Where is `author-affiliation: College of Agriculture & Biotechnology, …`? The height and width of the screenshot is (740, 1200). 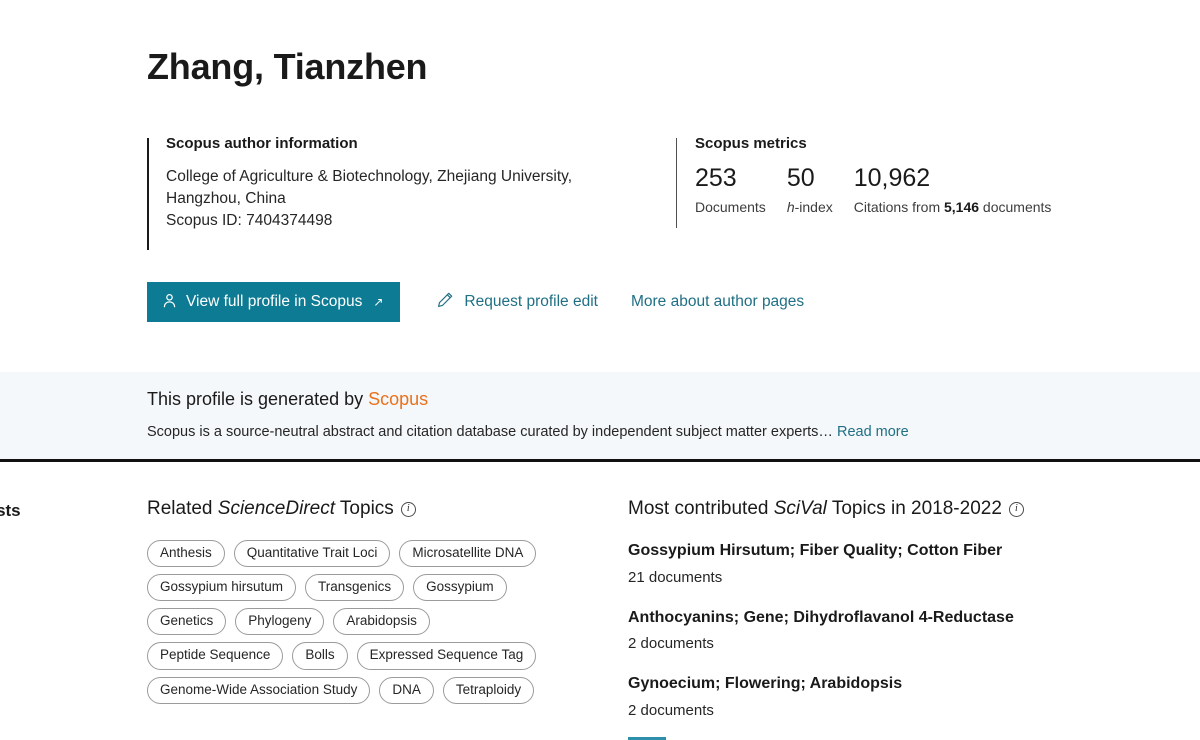 author-affiliation: College of Agriculture & Biotechnology, … is located at coordinates (369, 187).